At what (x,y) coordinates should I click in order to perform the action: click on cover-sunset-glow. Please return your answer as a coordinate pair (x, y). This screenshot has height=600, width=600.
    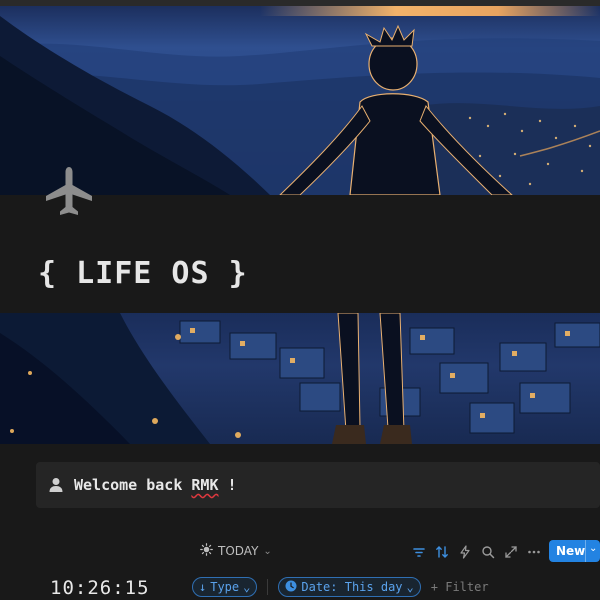
    Looking at the image, I should click on (430, 11).